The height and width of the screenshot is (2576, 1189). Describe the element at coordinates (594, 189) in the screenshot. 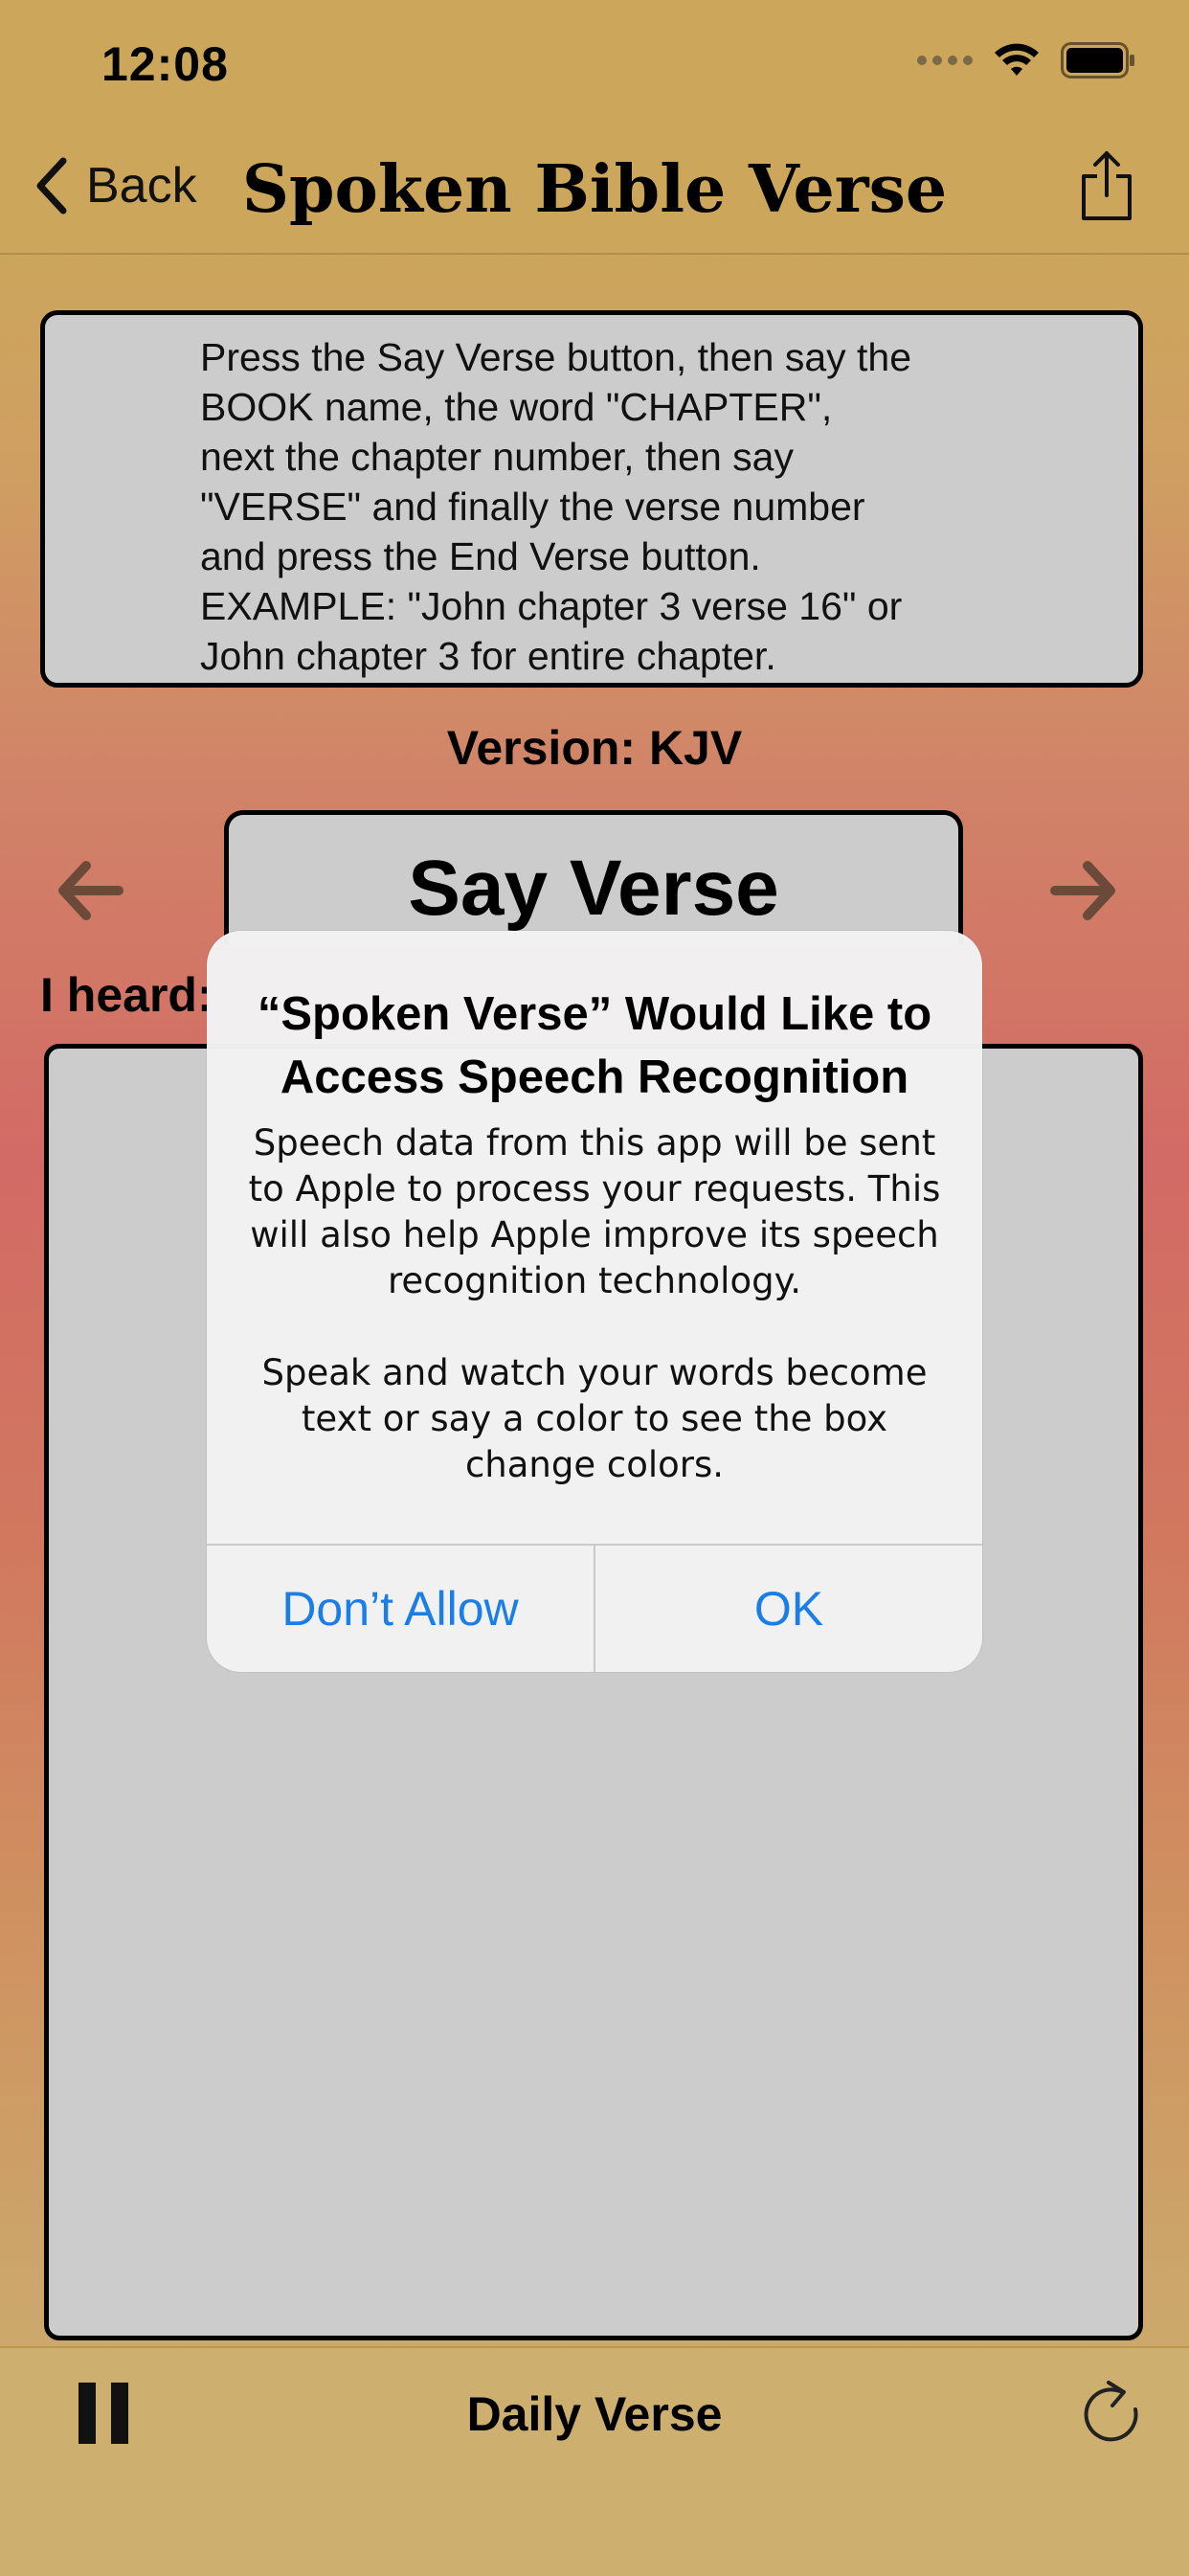

I see `page-title: Spoken Bible Verse` at that location.